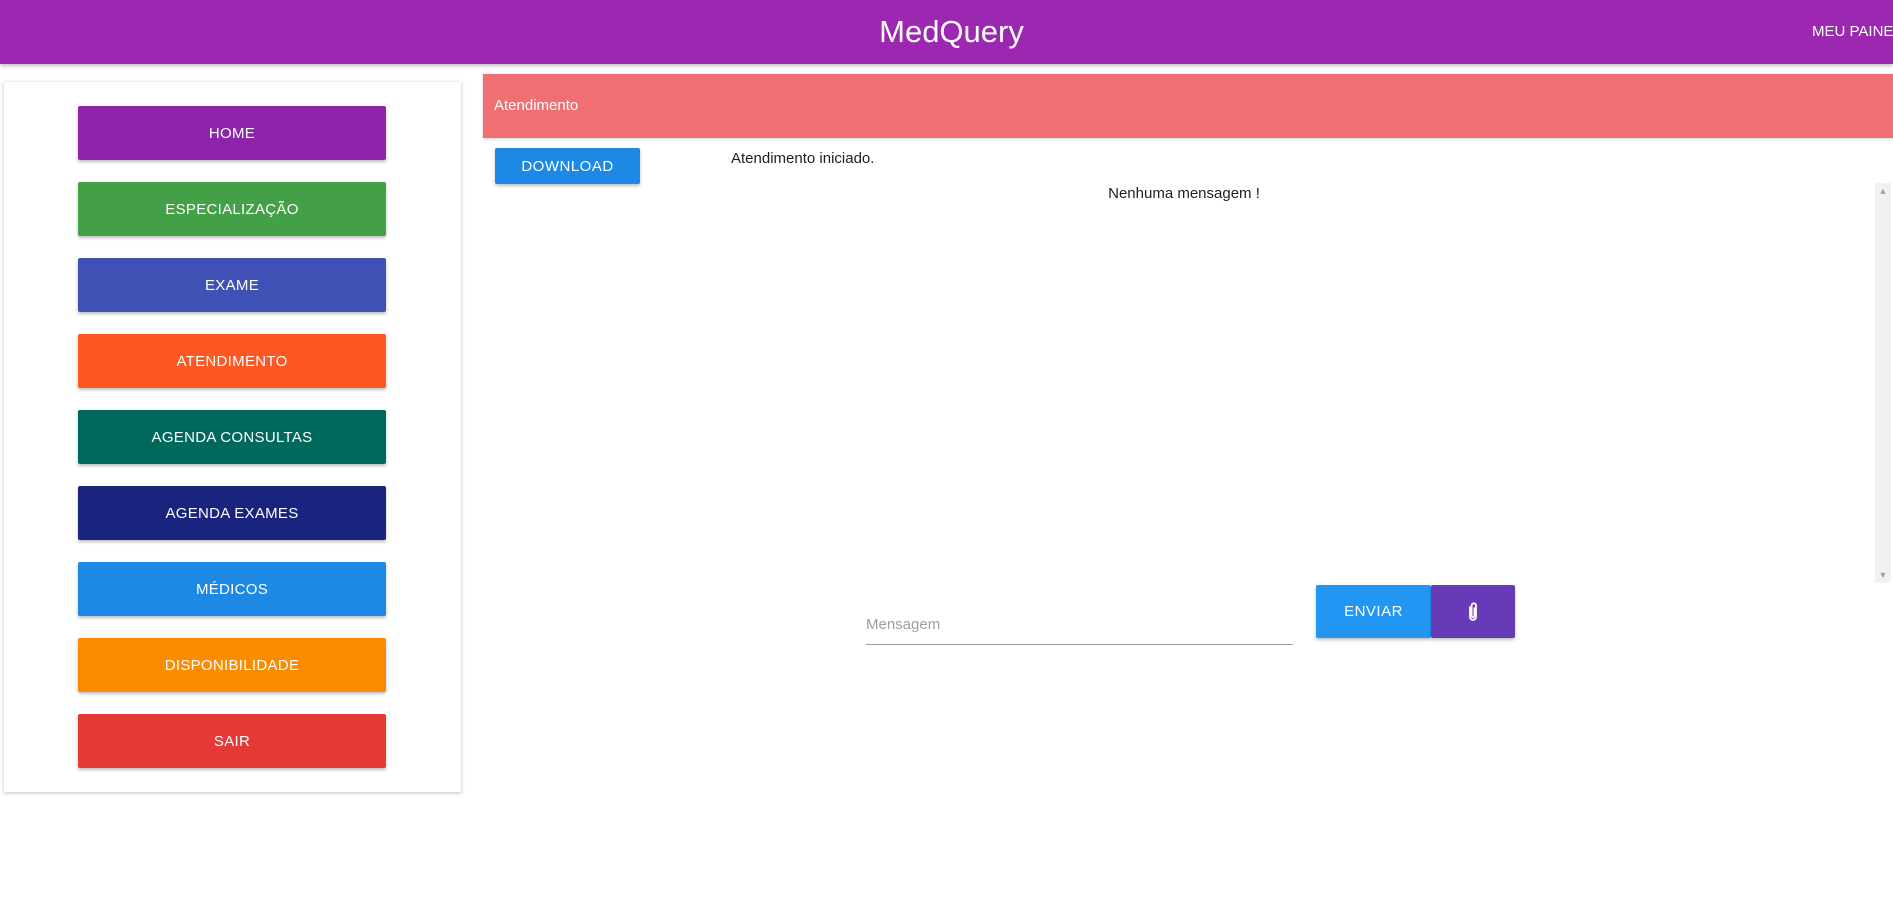 Image resolution: width=1893 pixels, height=922 pixels. Describe the element at coordinates (1079, 624) in the screenshot. I see `message-input` at that location.